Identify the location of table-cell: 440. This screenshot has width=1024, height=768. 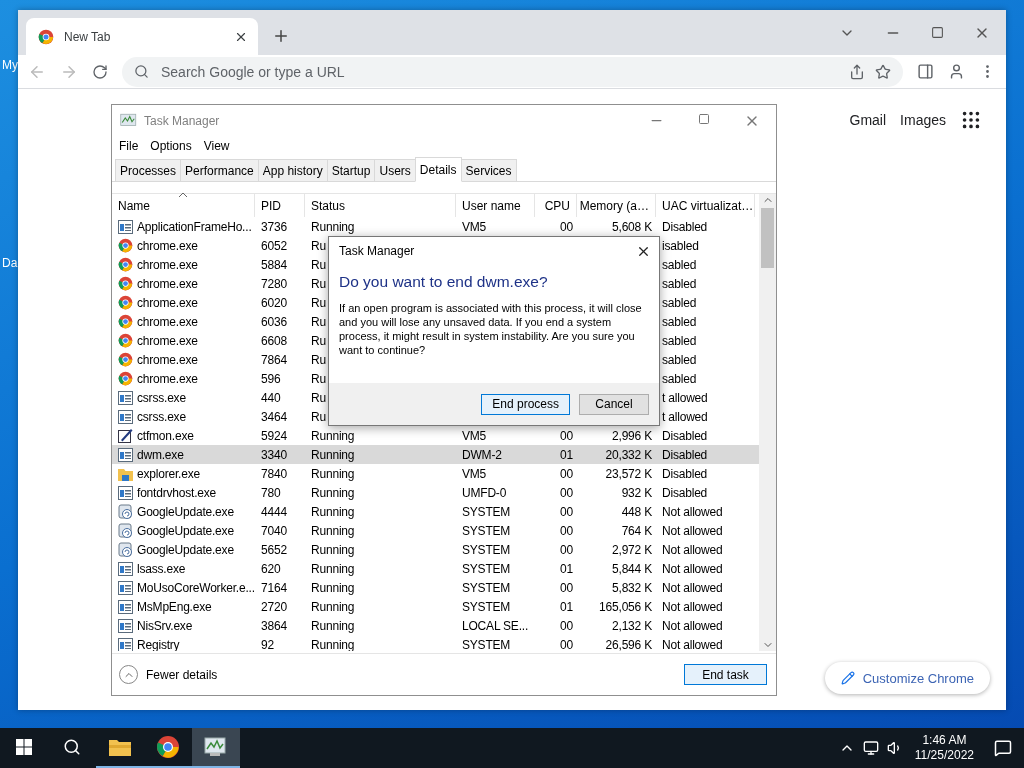
(271, 397).